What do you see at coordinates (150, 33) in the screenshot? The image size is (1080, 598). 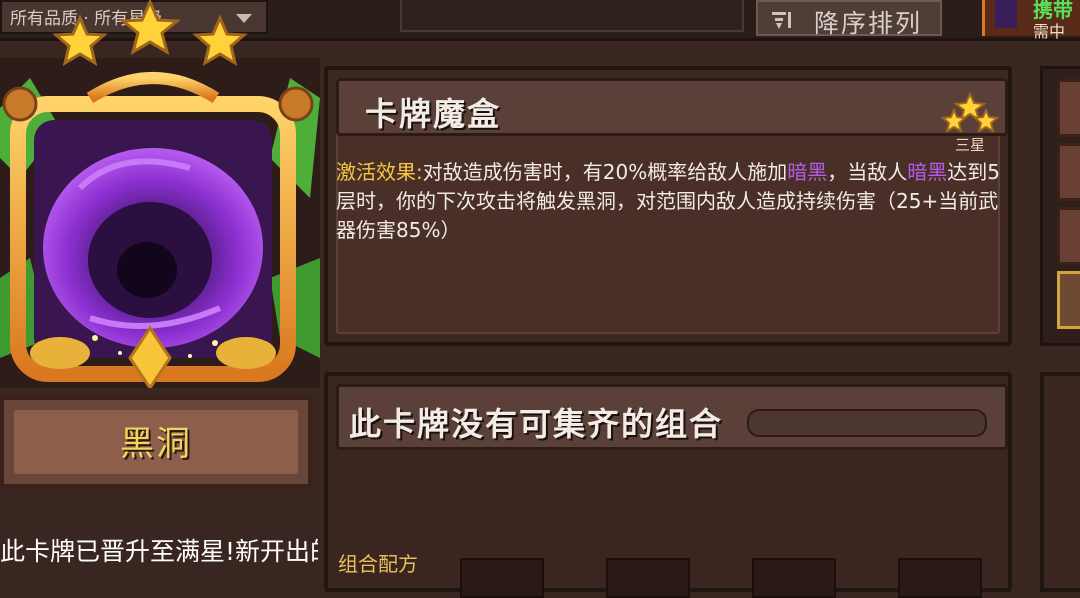 I see `card-star-rating-icon` at bounding box center [150, 33].